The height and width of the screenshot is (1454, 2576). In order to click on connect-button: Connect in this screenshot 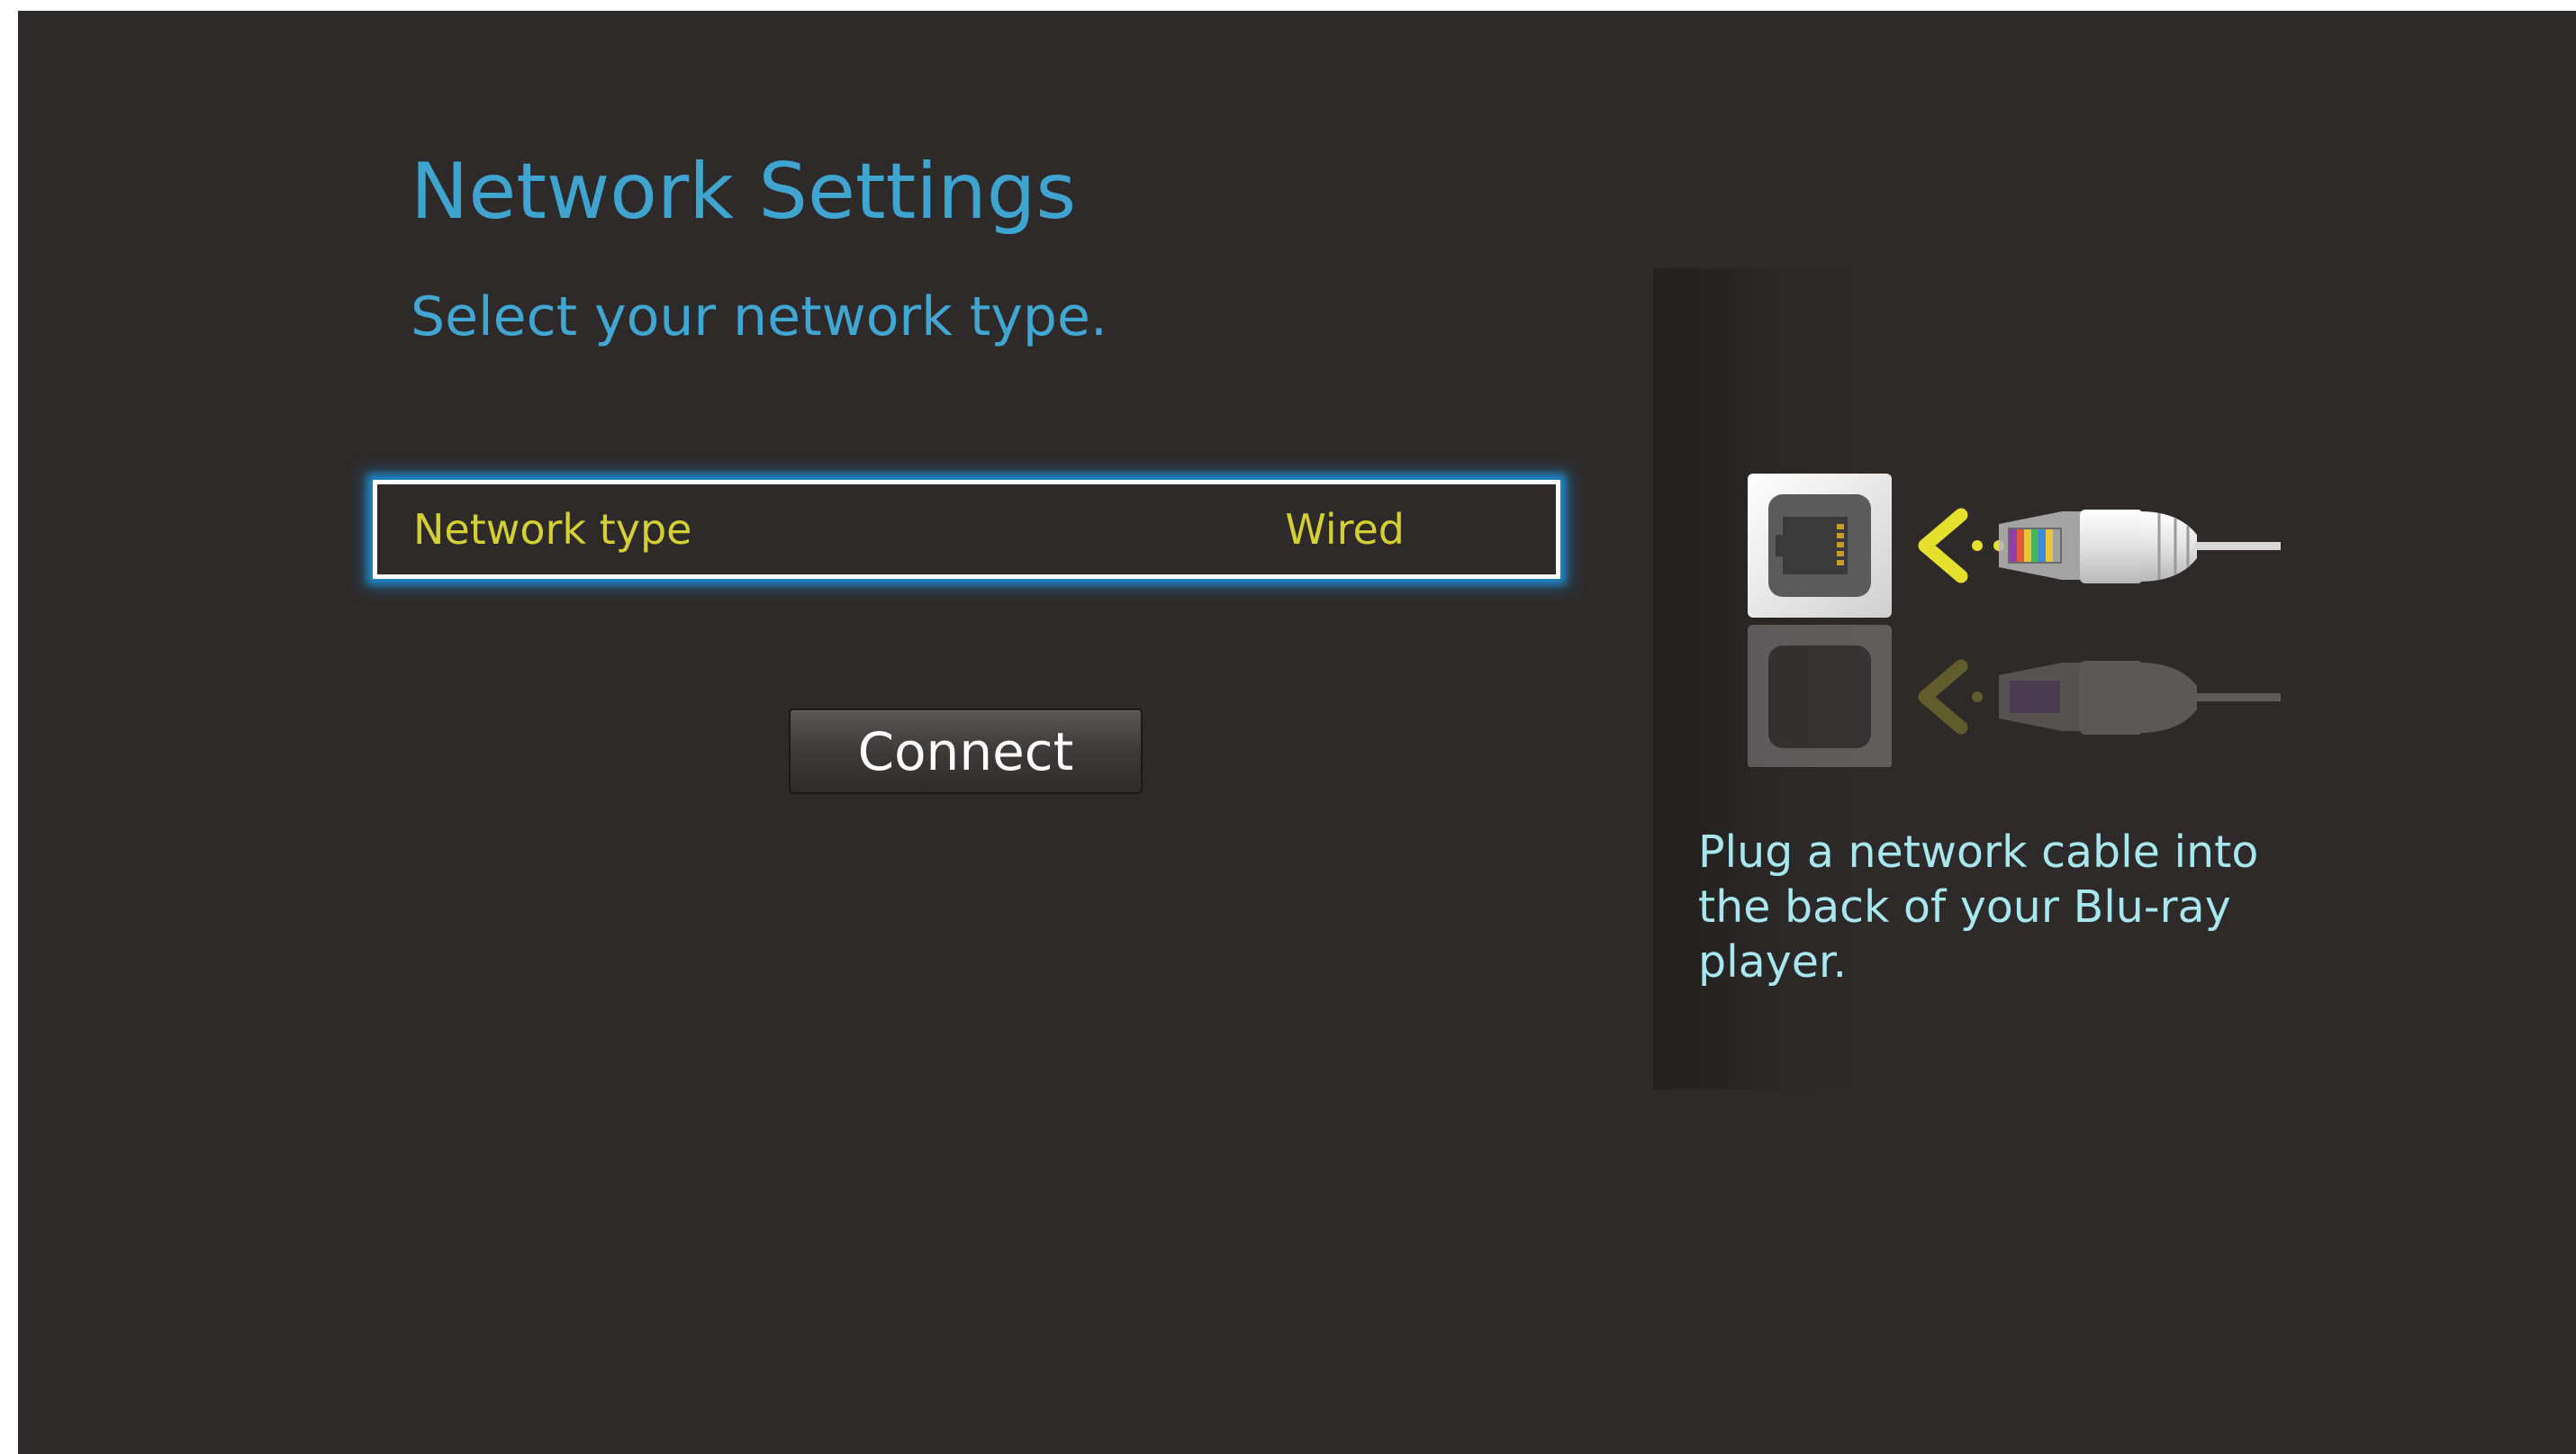, I will do `click(966, 752)`.